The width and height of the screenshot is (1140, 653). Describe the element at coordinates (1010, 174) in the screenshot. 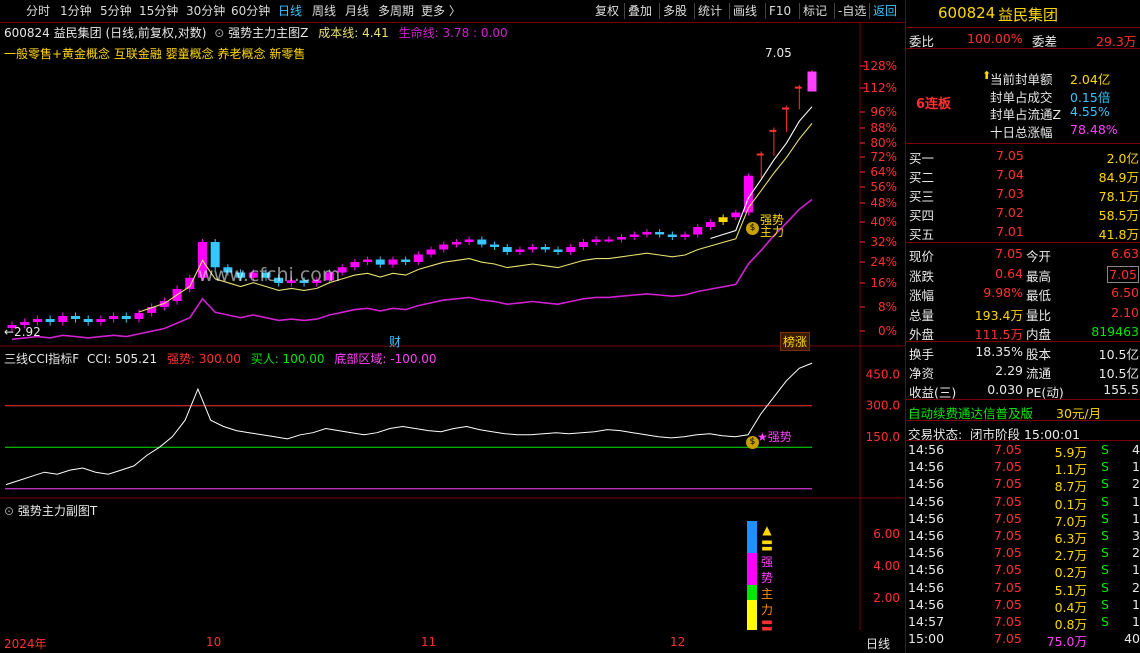

I see `bid-price: 7.04` at that location.